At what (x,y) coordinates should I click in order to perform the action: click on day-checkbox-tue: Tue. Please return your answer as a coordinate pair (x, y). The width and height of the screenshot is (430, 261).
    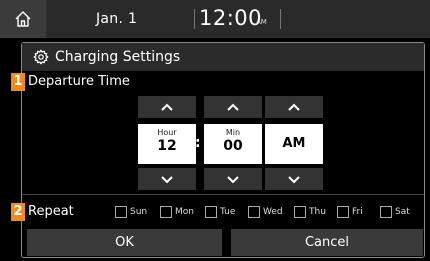
    Looking at the image, I should click on (220, 212).